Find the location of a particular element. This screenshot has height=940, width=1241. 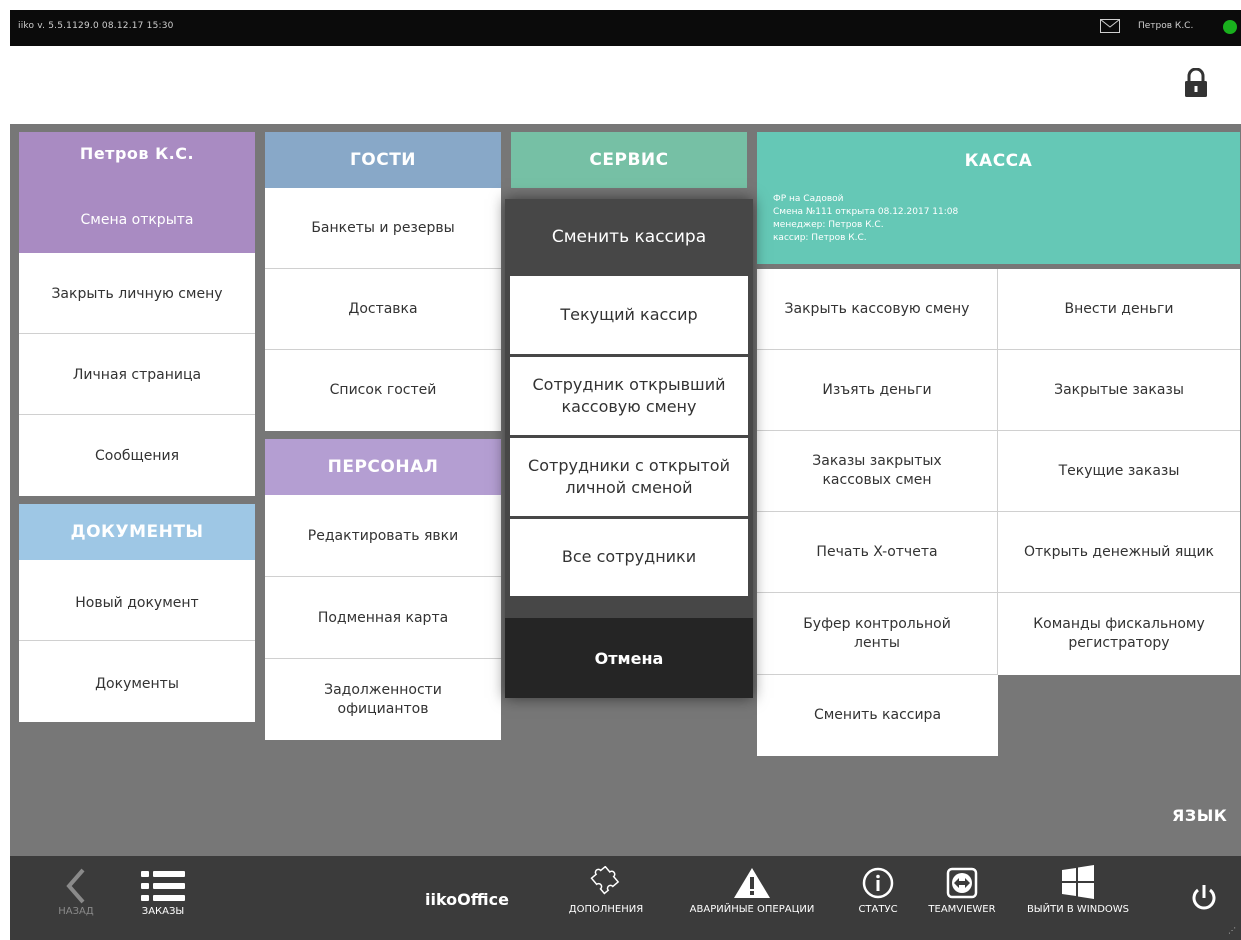

guests-title: ГОСТИ is located at coordinates (383, 160).